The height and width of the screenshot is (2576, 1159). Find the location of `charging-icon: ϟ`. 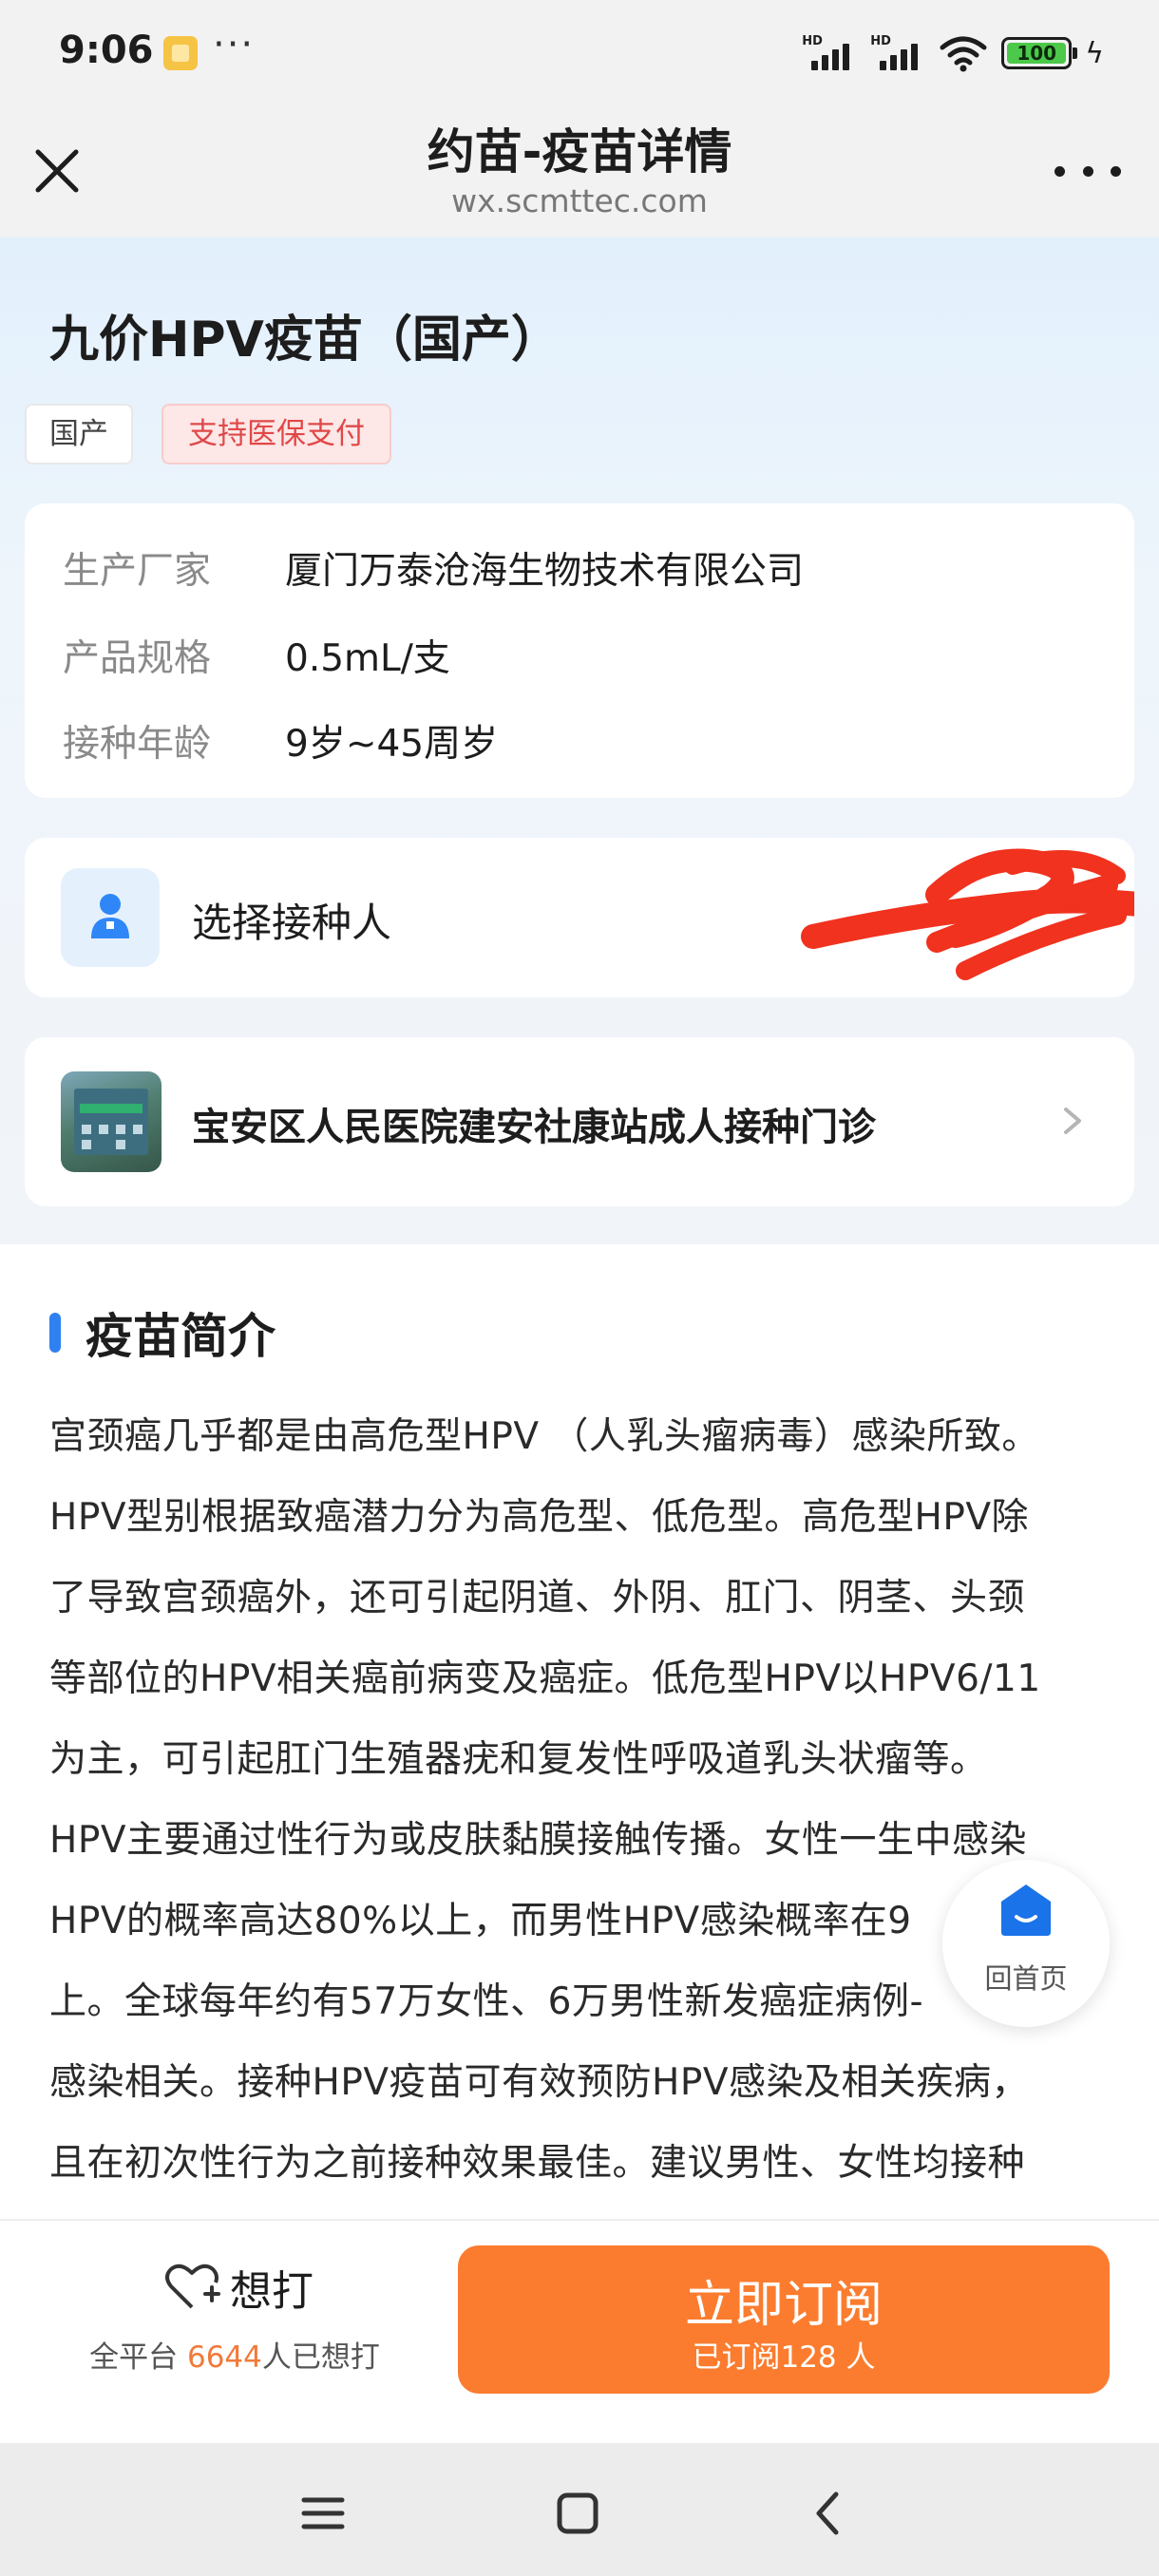

charging-icon: ϟ is located at coordinates (1094, 53).